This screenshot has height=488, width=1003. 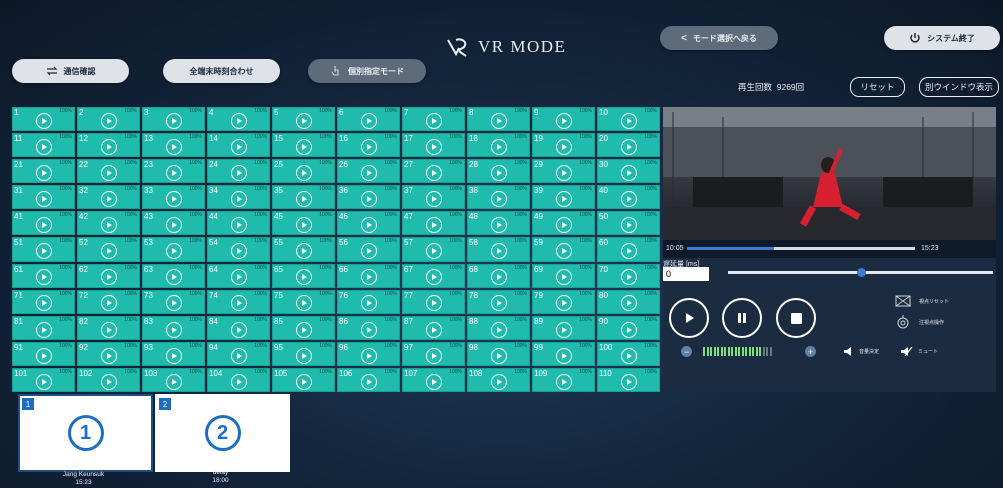 I want to click on device-cell: 43 100%, so click(x=173, y=223).